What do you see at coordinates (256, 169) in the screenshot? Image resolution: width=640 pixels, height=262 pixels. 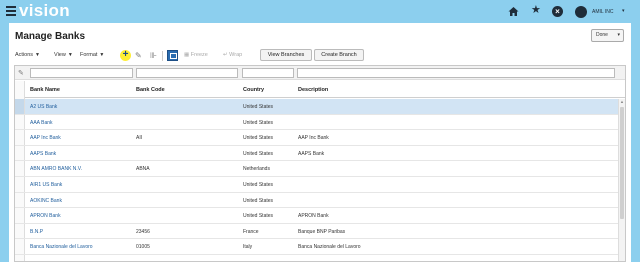 I see `country: Netherlands` at bounding box center [256, 169].